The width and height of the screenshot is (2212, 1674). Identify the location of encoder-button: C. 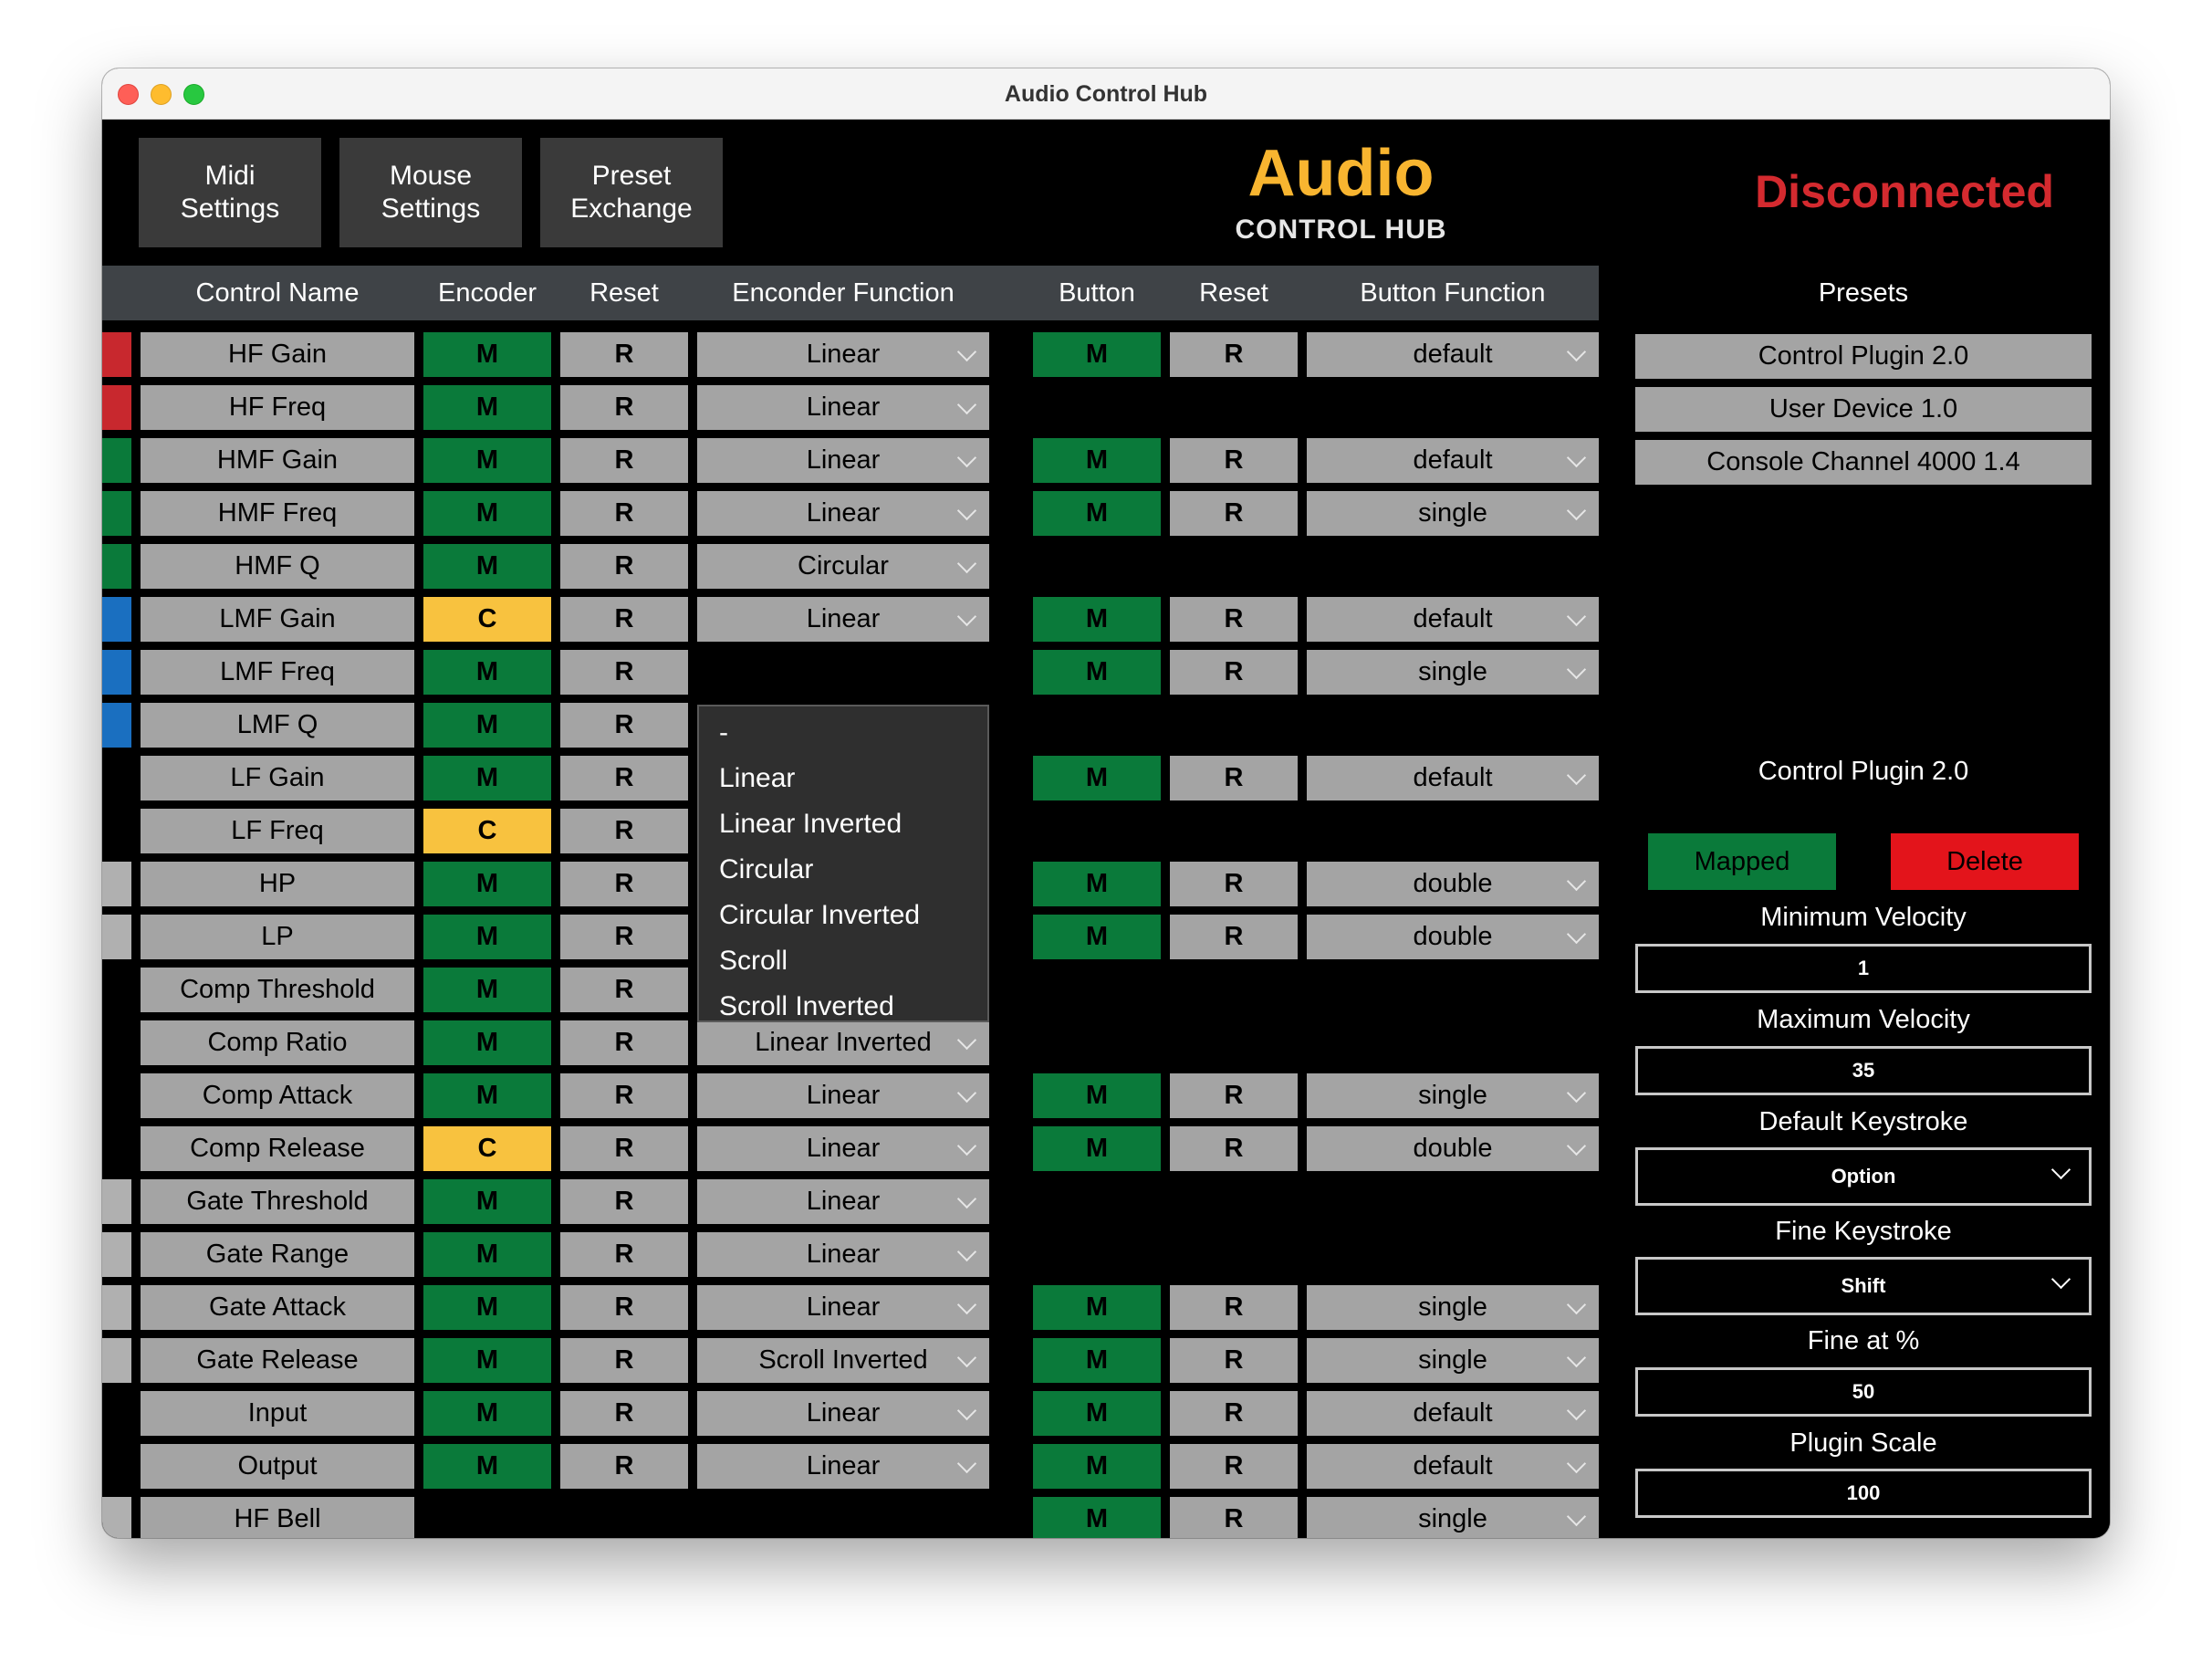
(487, 620).